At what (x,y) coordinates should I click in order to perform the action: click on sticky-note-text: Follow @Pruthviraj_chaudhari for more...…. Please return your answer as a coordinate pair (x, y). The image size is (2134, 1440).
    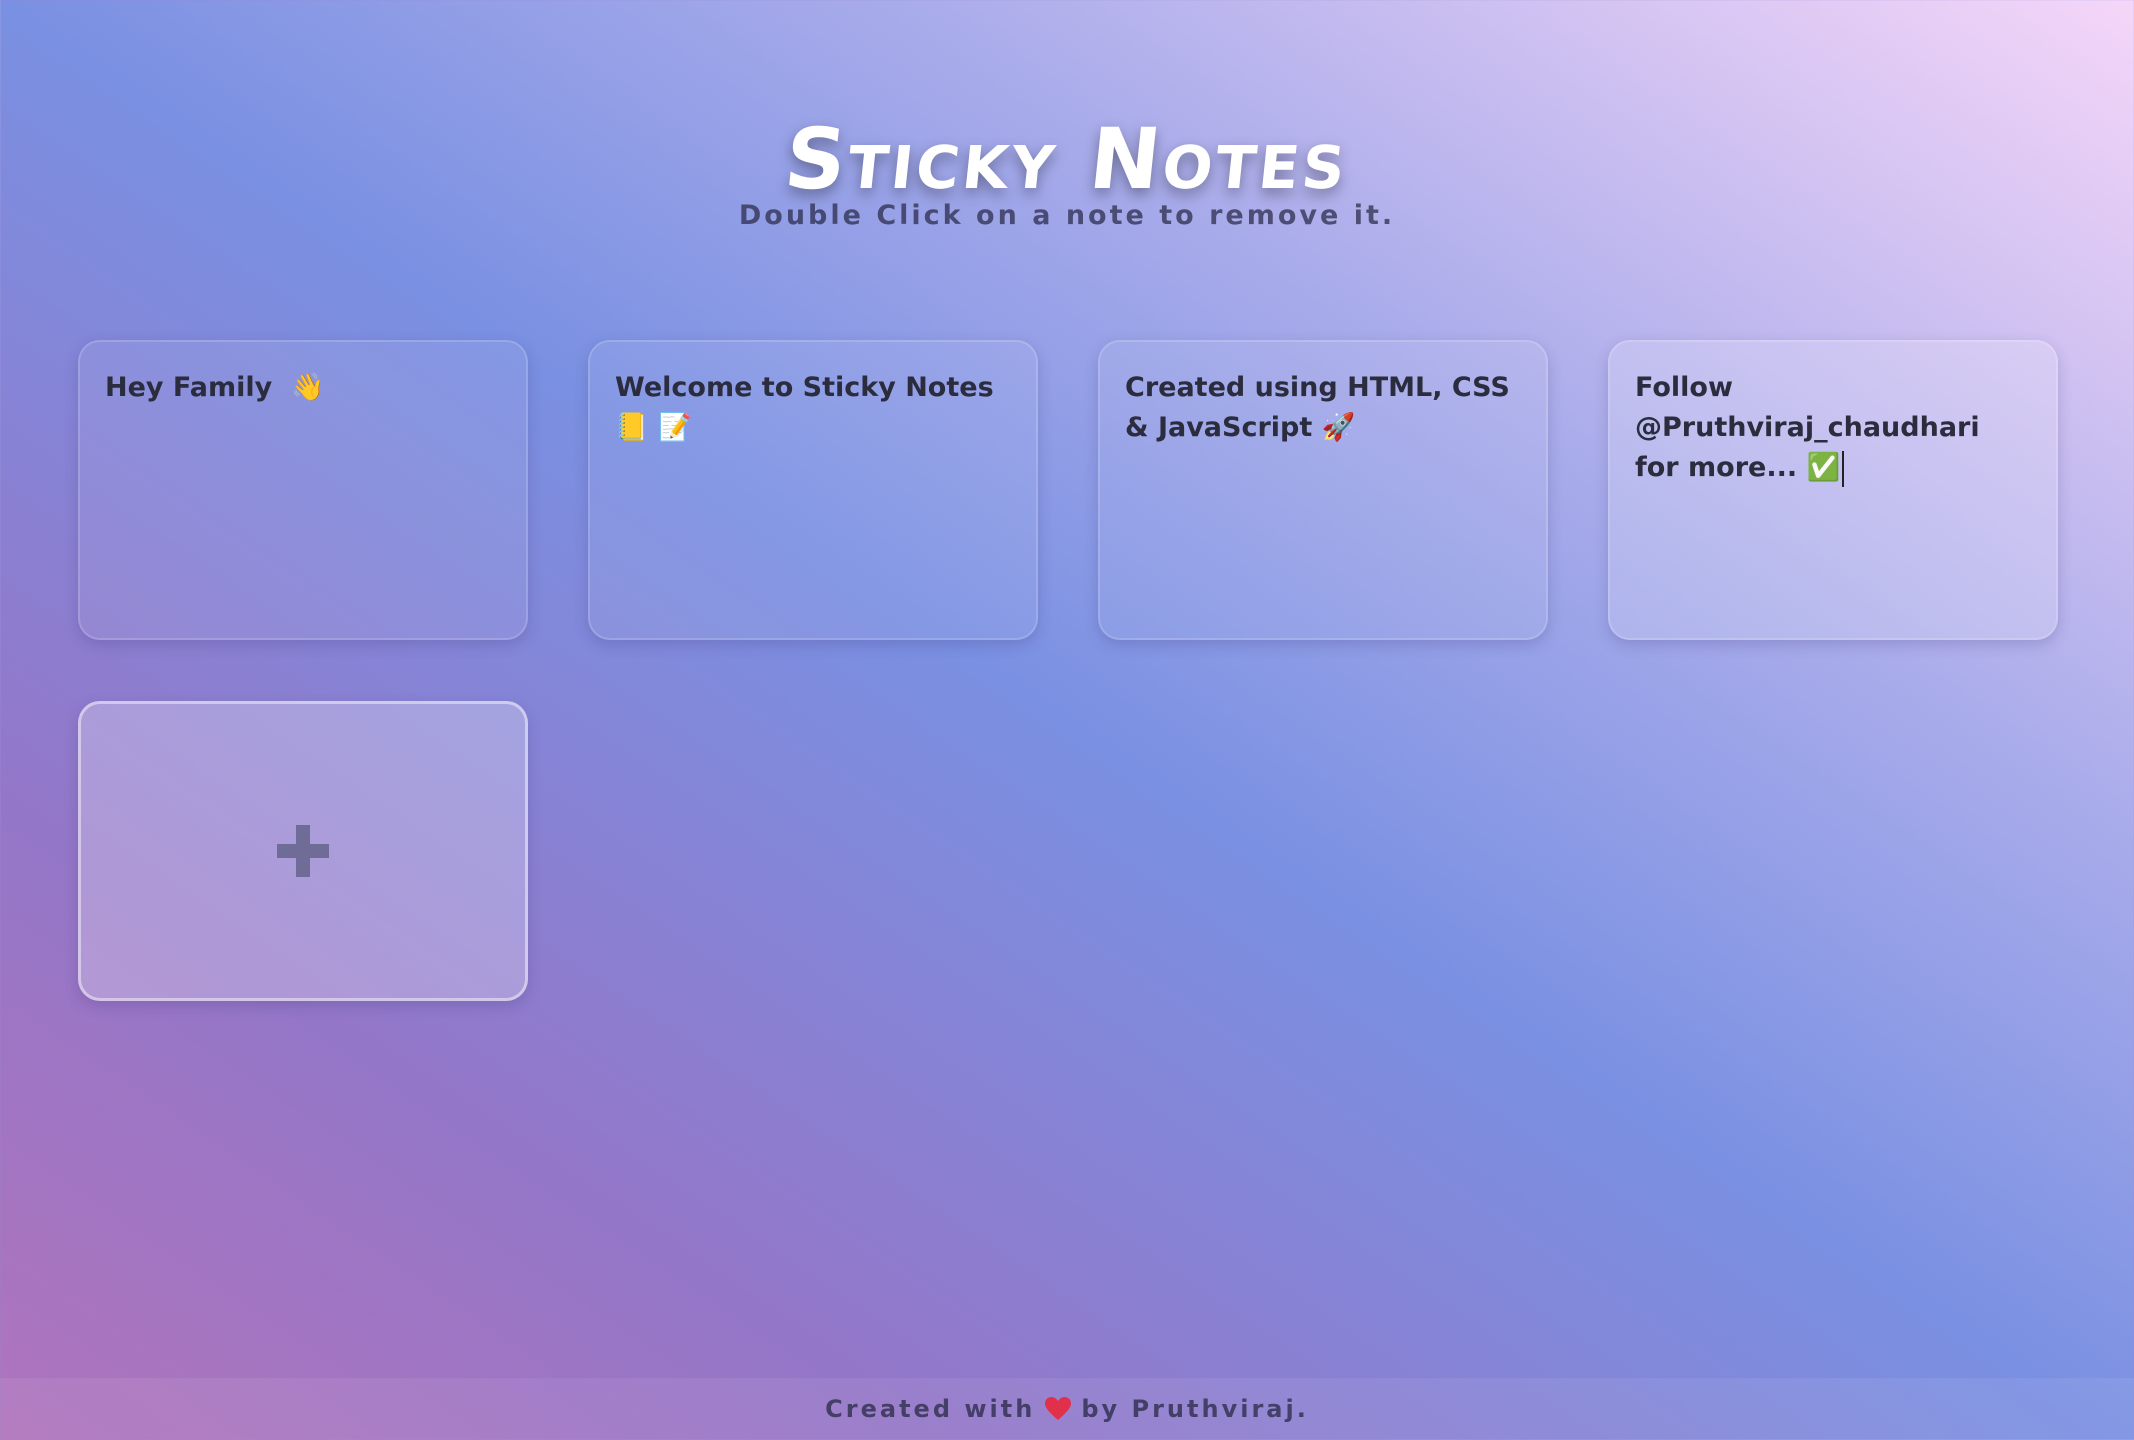
    Looking at the image, I should click on (1812, 427).